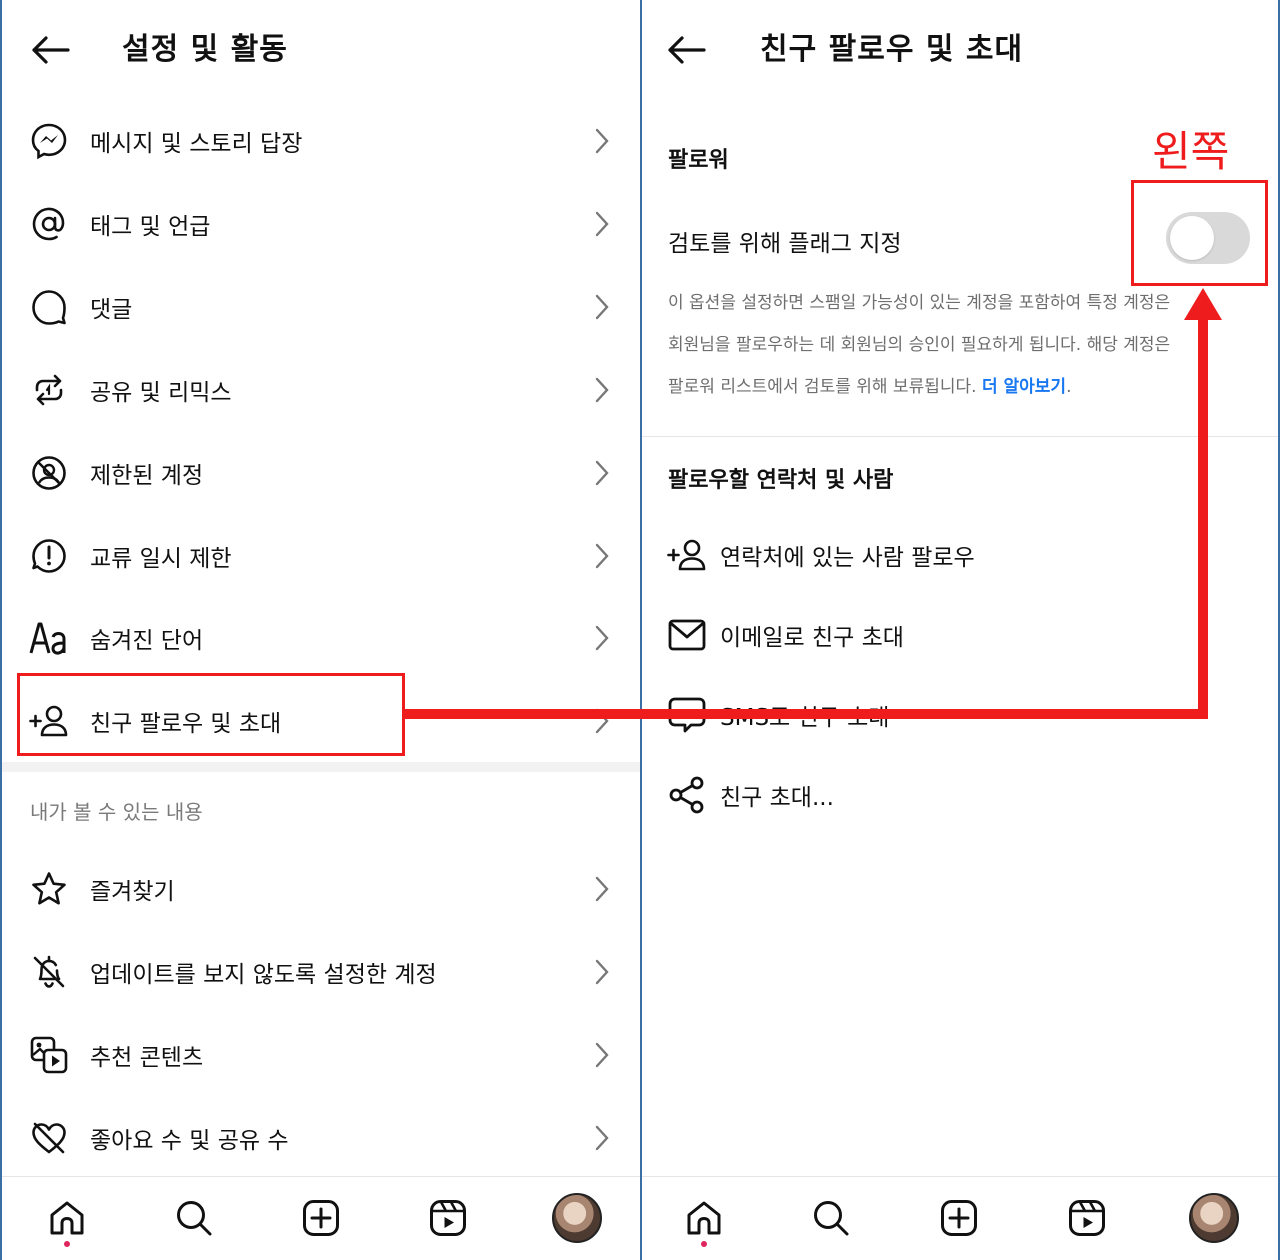 The image size is (1280, 1260). What do you see at coordinates (321, 224) in the screenshot?
I see `settings-item-tags: 태그 및 언급` at bounding box center [321, 224].